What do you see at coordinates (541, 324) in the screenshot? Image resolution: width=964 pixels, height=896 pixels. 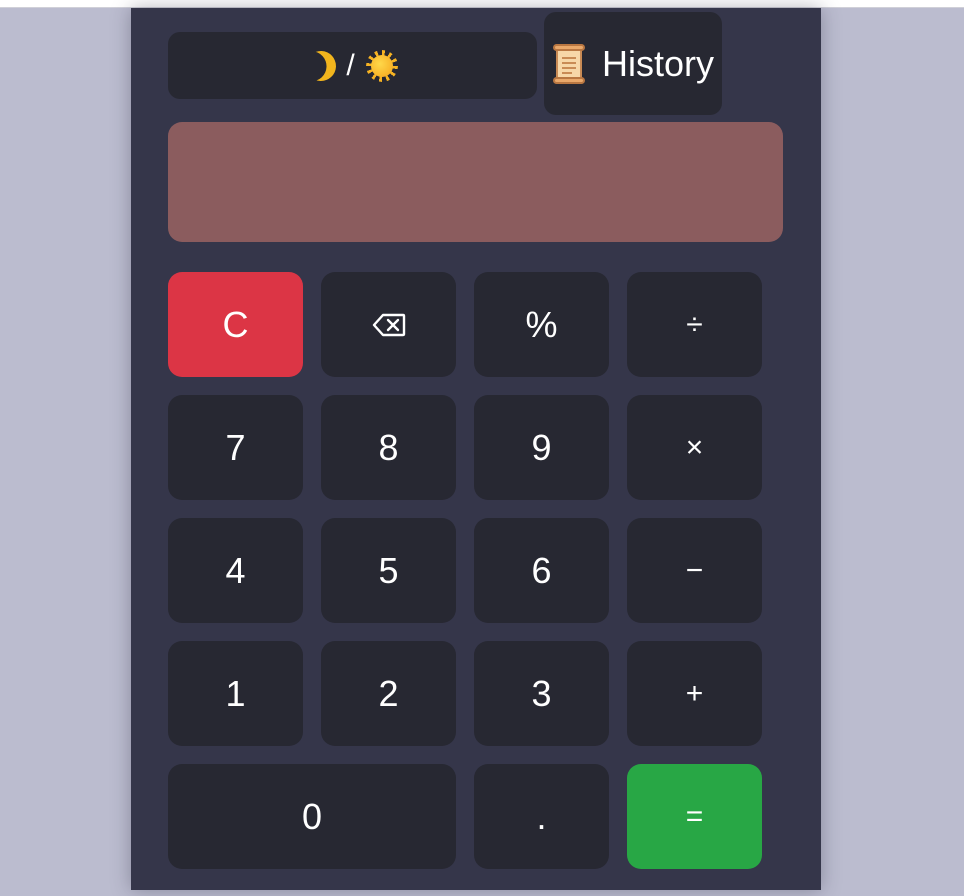 I see `percent-button: %` at bounding box center [541, 324].